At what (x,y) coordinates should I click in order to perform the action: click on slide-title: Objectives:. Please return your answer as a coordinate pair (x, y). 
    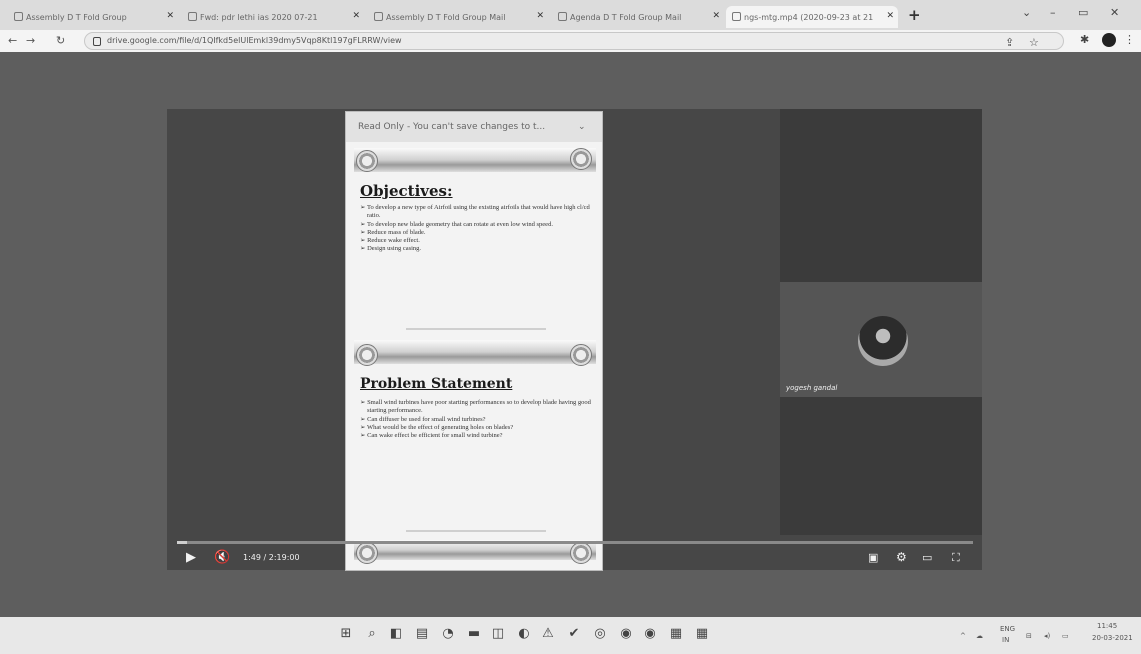
    Looking at the image, I should click on (406, 191).